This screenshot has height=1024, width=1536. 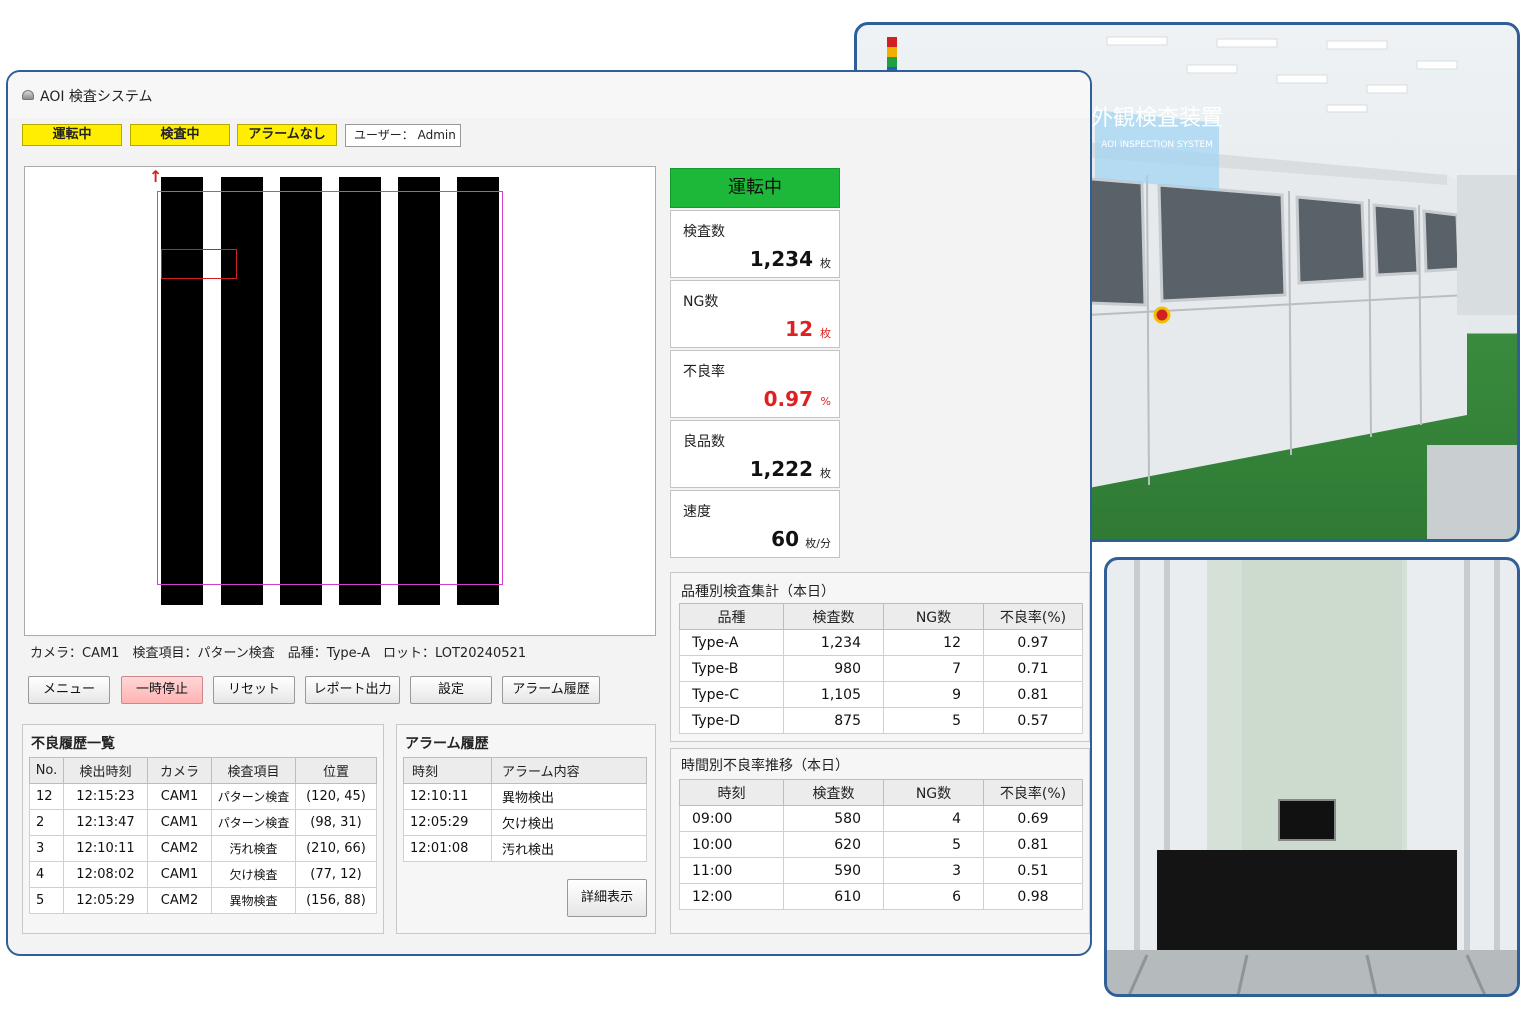 I want to click on stat-label: 不良率, so click(x=704, y=372).